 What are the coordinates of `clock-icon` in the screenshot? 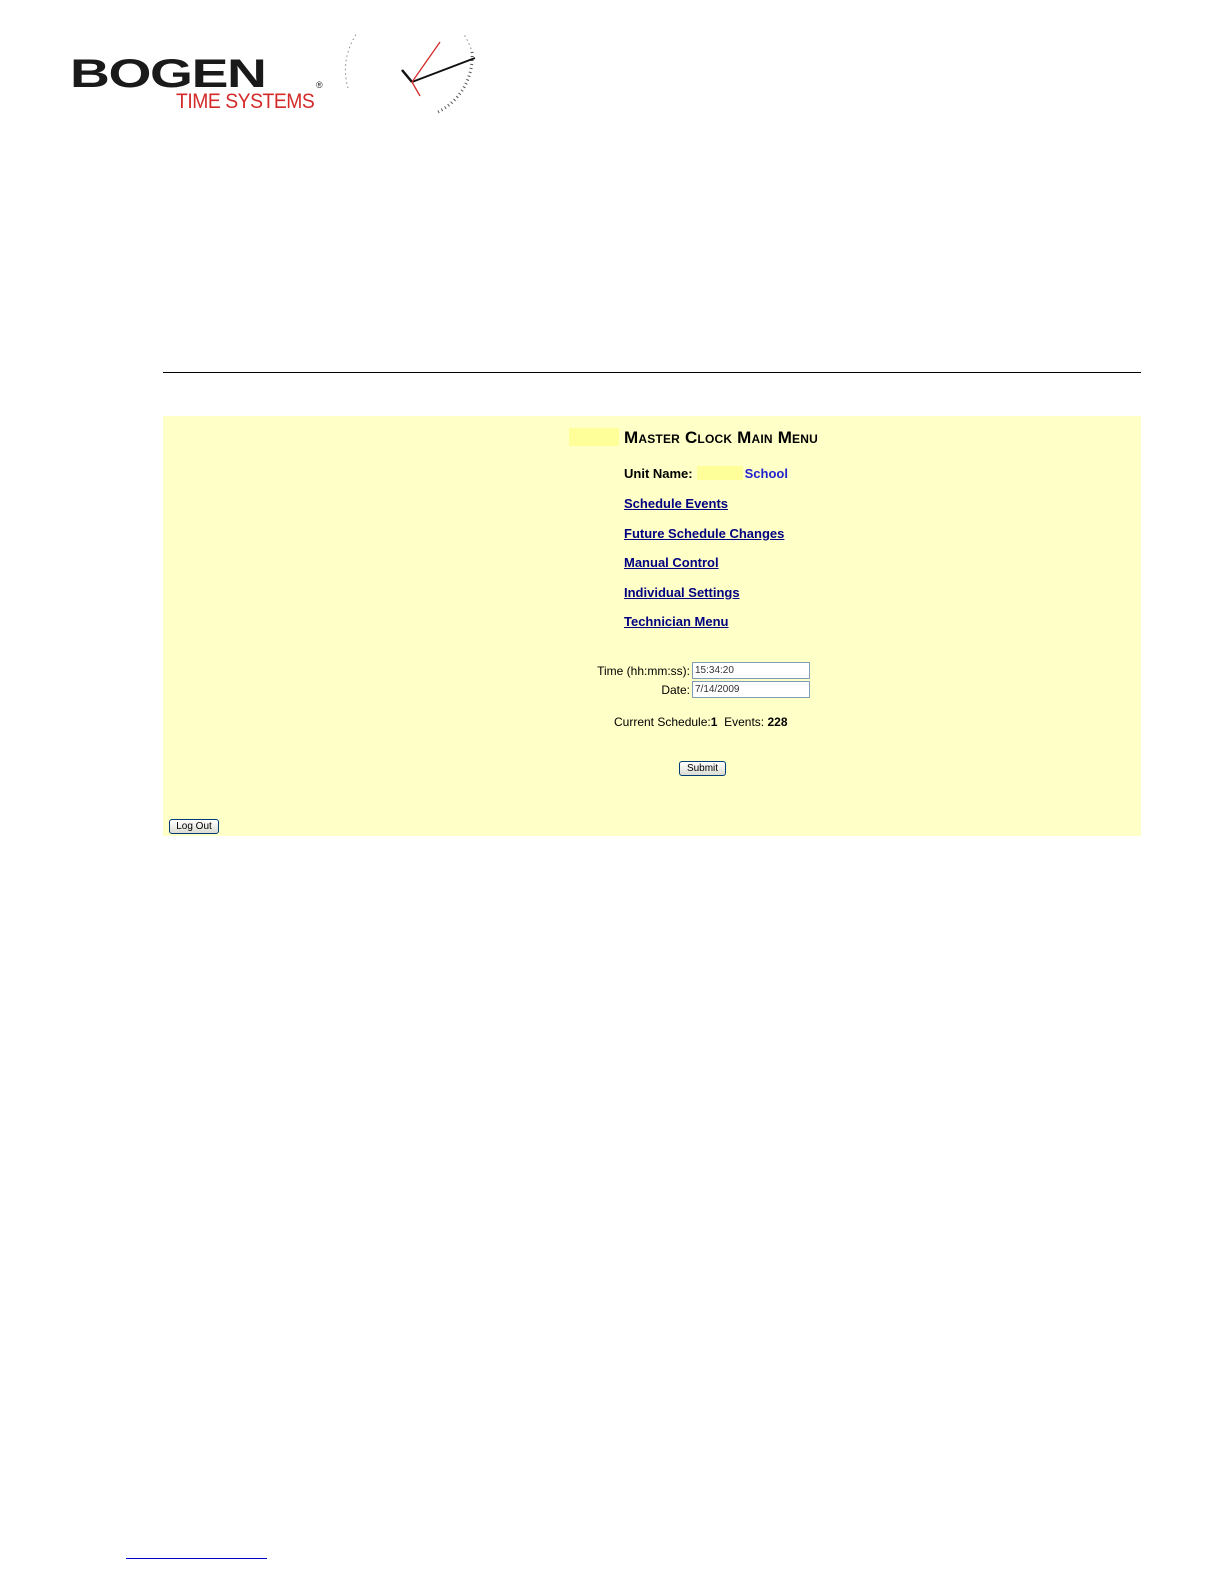 It's located at (410, 74).